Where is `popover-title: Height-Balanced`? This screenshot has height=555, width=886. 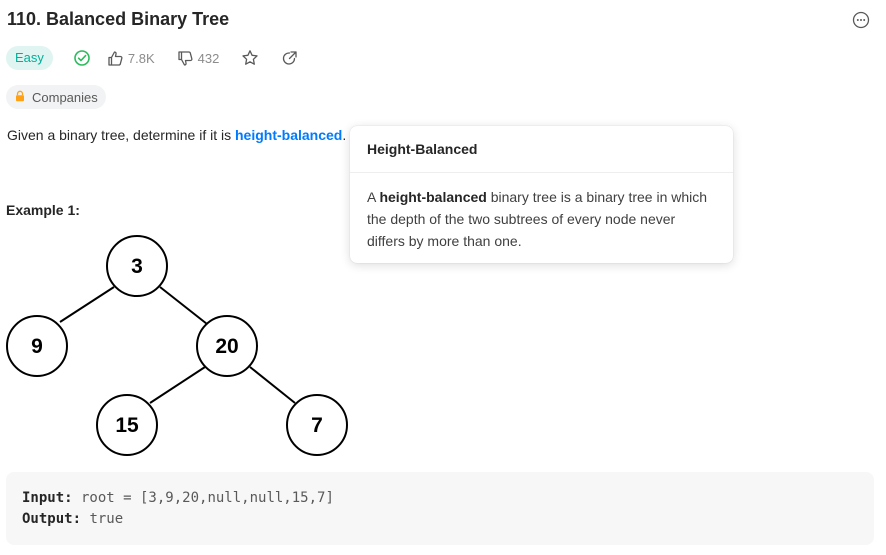
popover-title: Height-Balanced is located at coordinates (541, 149).